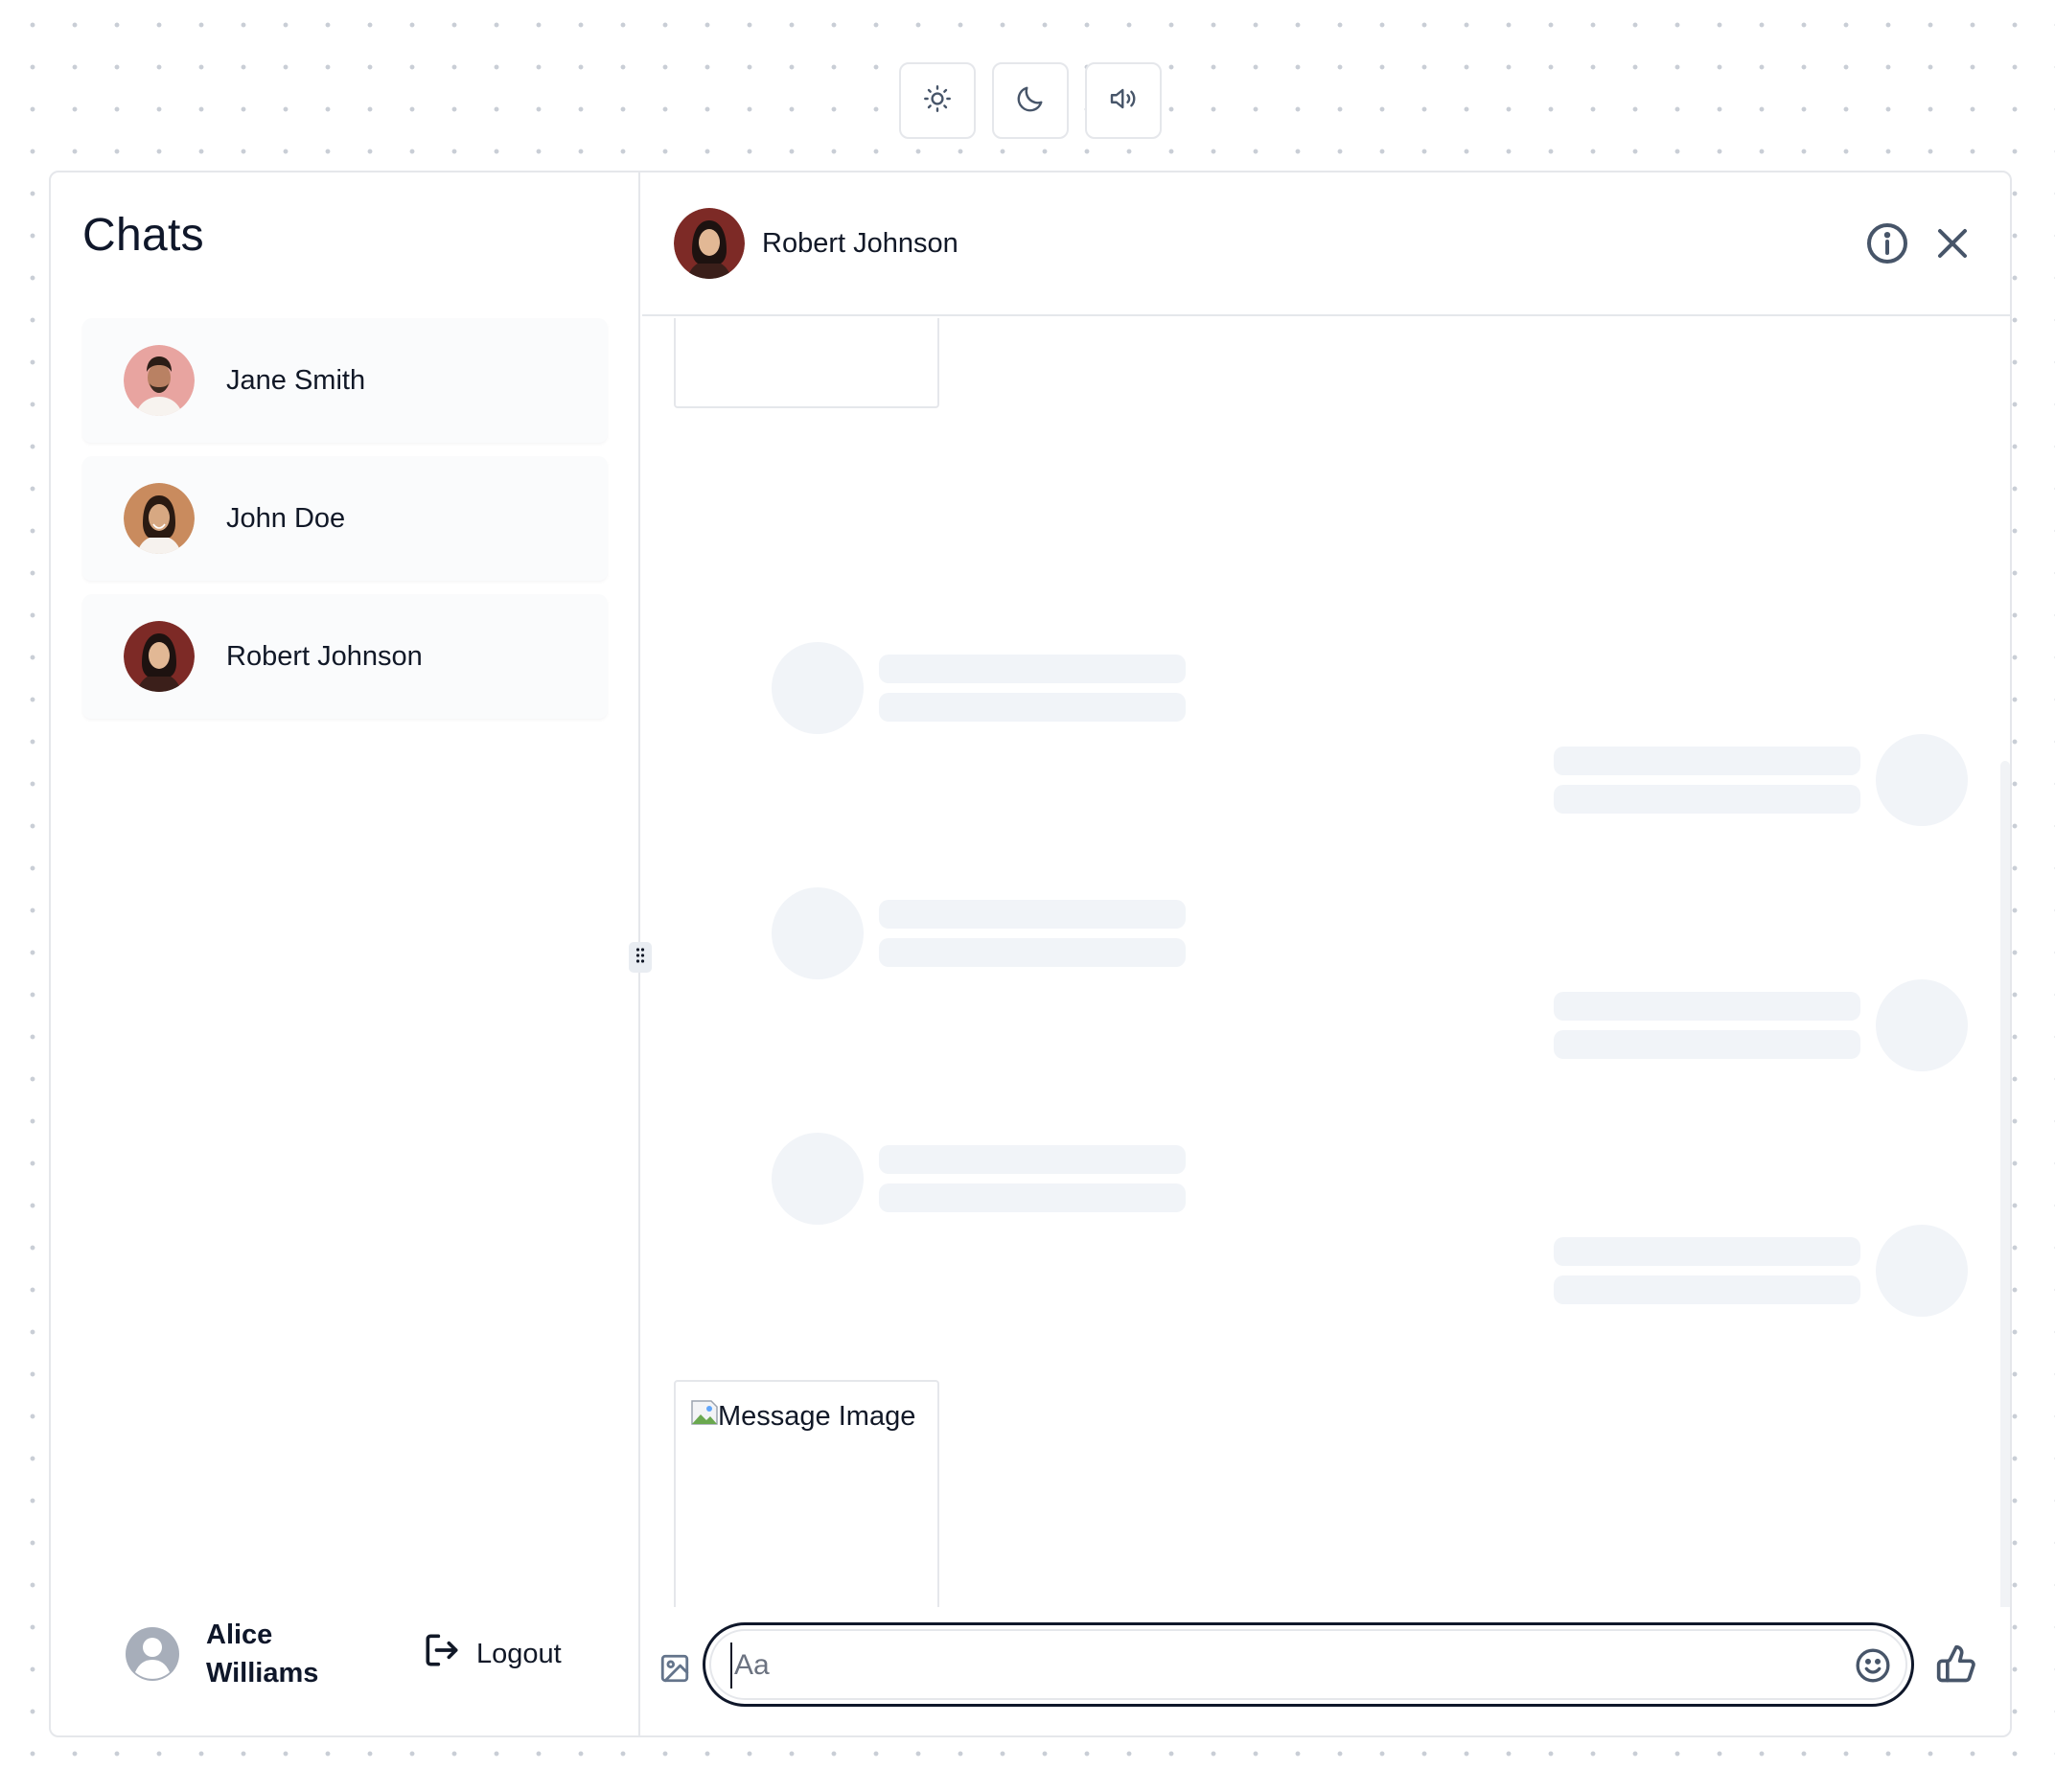 The image size is (2055, 1792). I want to click on chat-item-jane-smith: Jane Smith, so click(345, 380).